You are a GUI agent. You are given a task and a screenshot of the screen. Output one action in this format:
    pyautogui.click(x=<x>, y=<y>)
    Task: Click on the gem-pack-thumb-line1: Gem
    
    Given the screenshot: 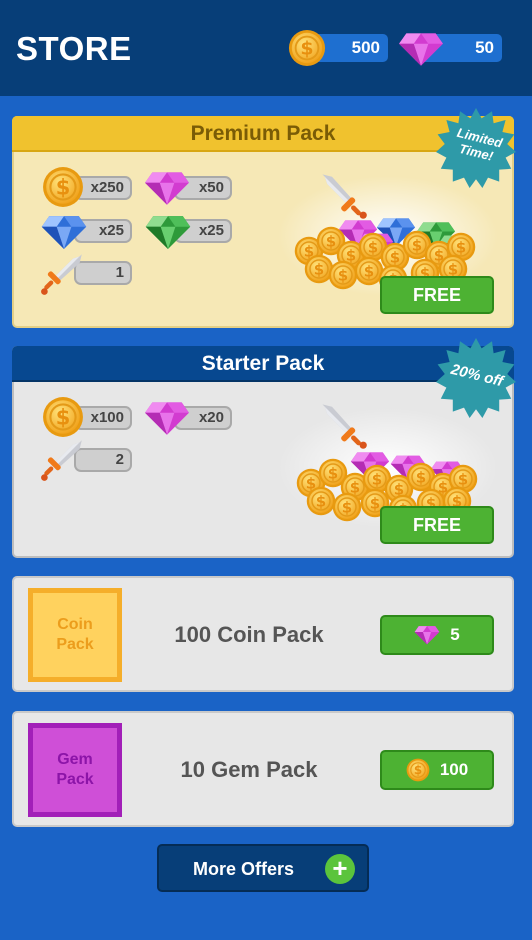 What is the action you would take?
    pyautogui.click(x=75, y=759)
    